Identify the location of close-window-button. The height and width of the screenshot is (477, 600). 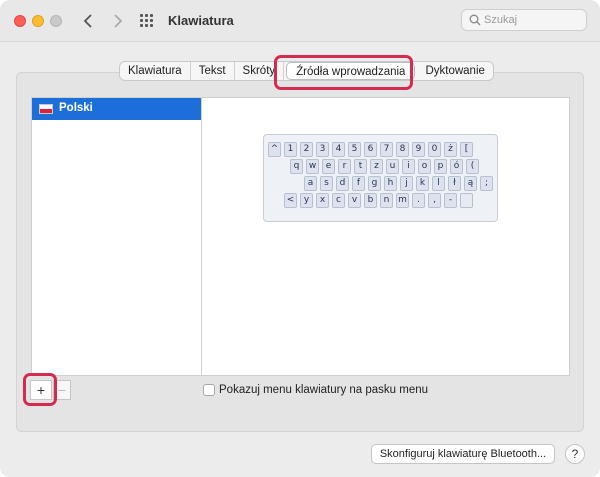
(20, 21).